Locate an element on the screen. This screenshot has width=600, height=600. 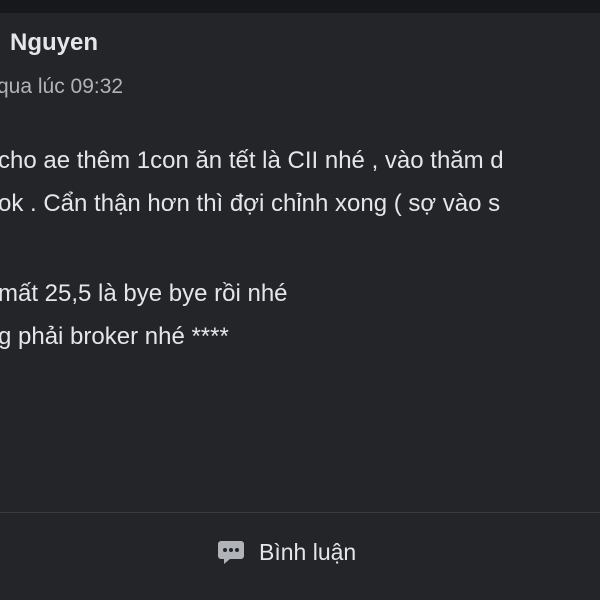
post-text-line: mất 25,5 là bye bye rồi nhé is located at coordinates (144, 293).